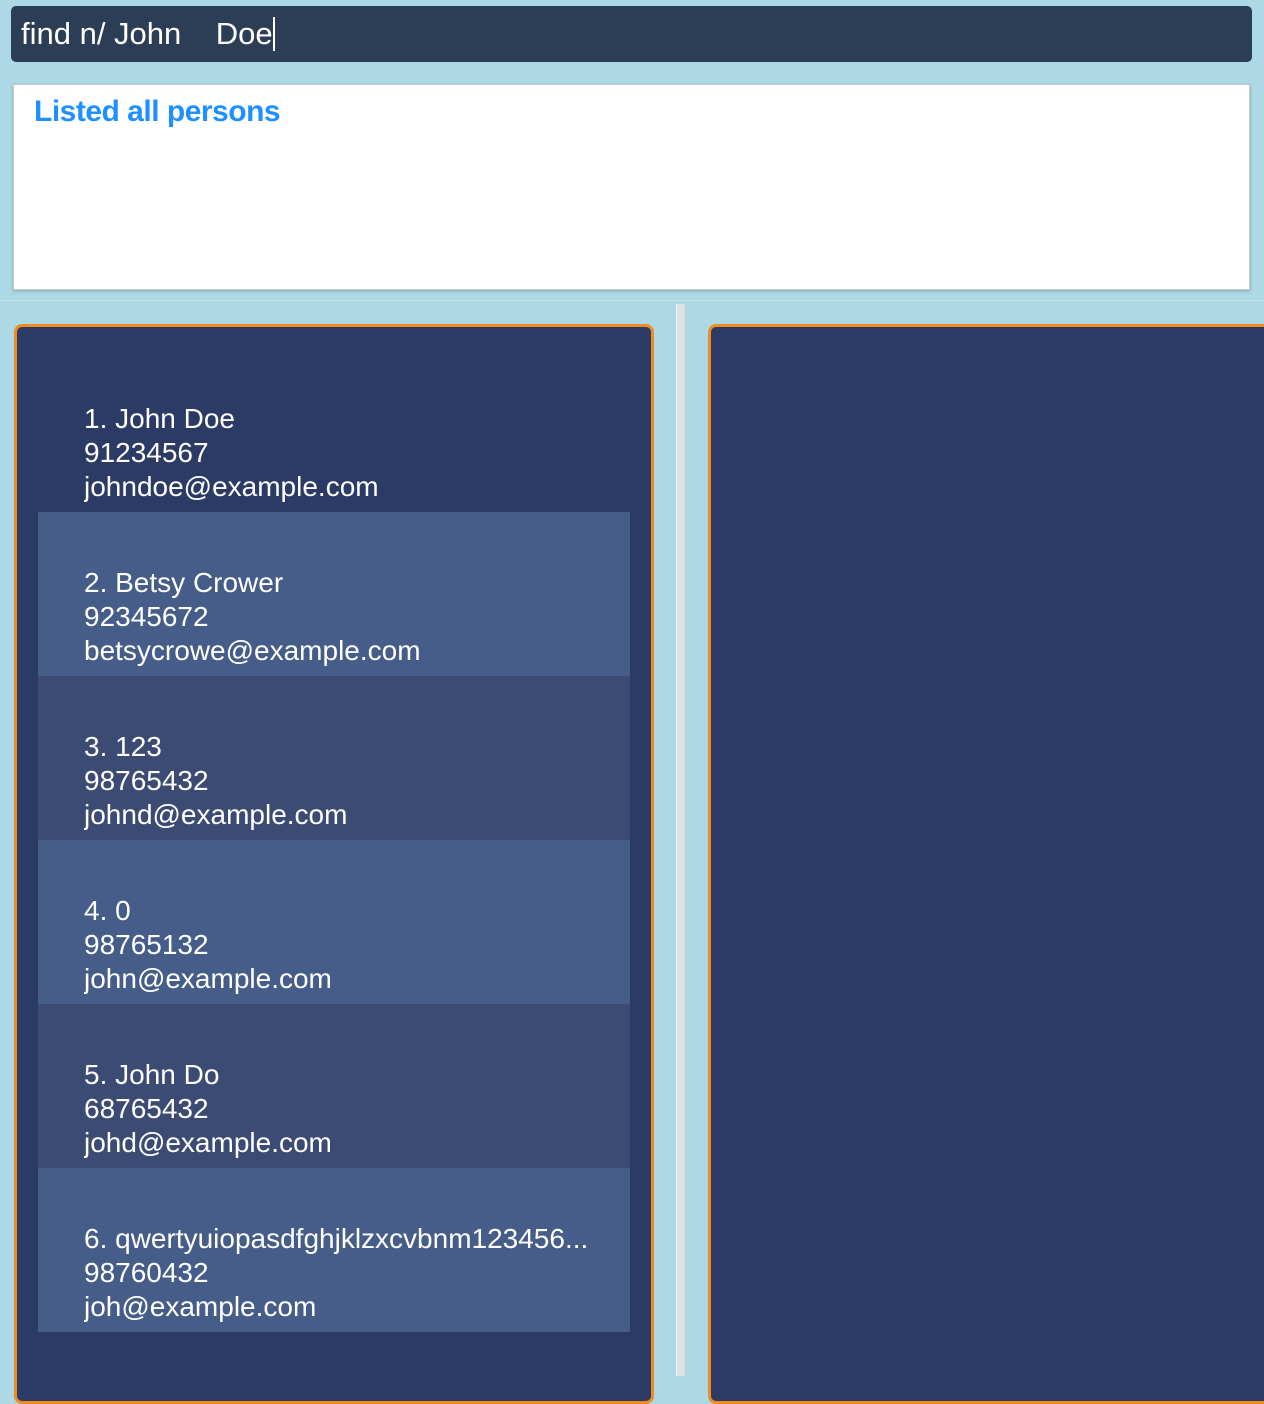  I want to click on person-email: johd@example.com, so click(208, 1142).